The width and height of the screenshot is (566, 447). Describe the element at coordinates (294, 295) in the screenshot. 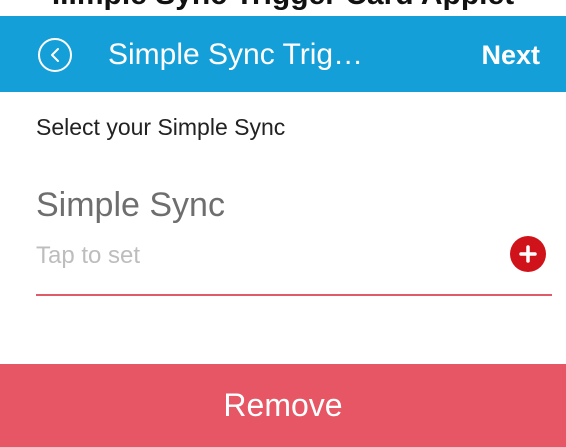

I see `field-underline` at that location.